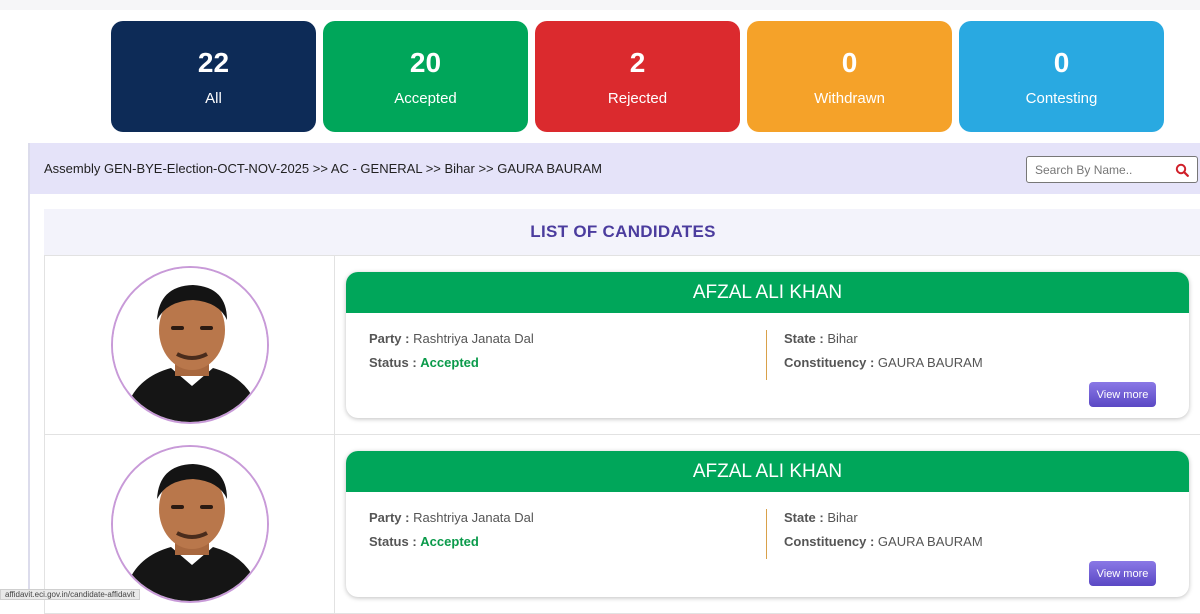  Describe the element at coordinates (213, 98) in the screenshot. I see `stat-label: All` at that location.